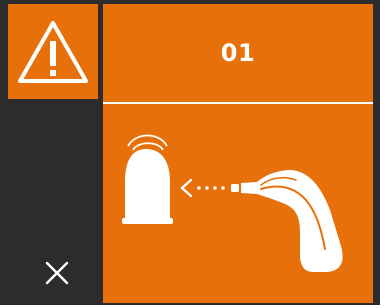  What do you see at coordinates (147, 179) in the screenshot?
I see `ear-probe-cover-icon` at bounding box center [147, 179].